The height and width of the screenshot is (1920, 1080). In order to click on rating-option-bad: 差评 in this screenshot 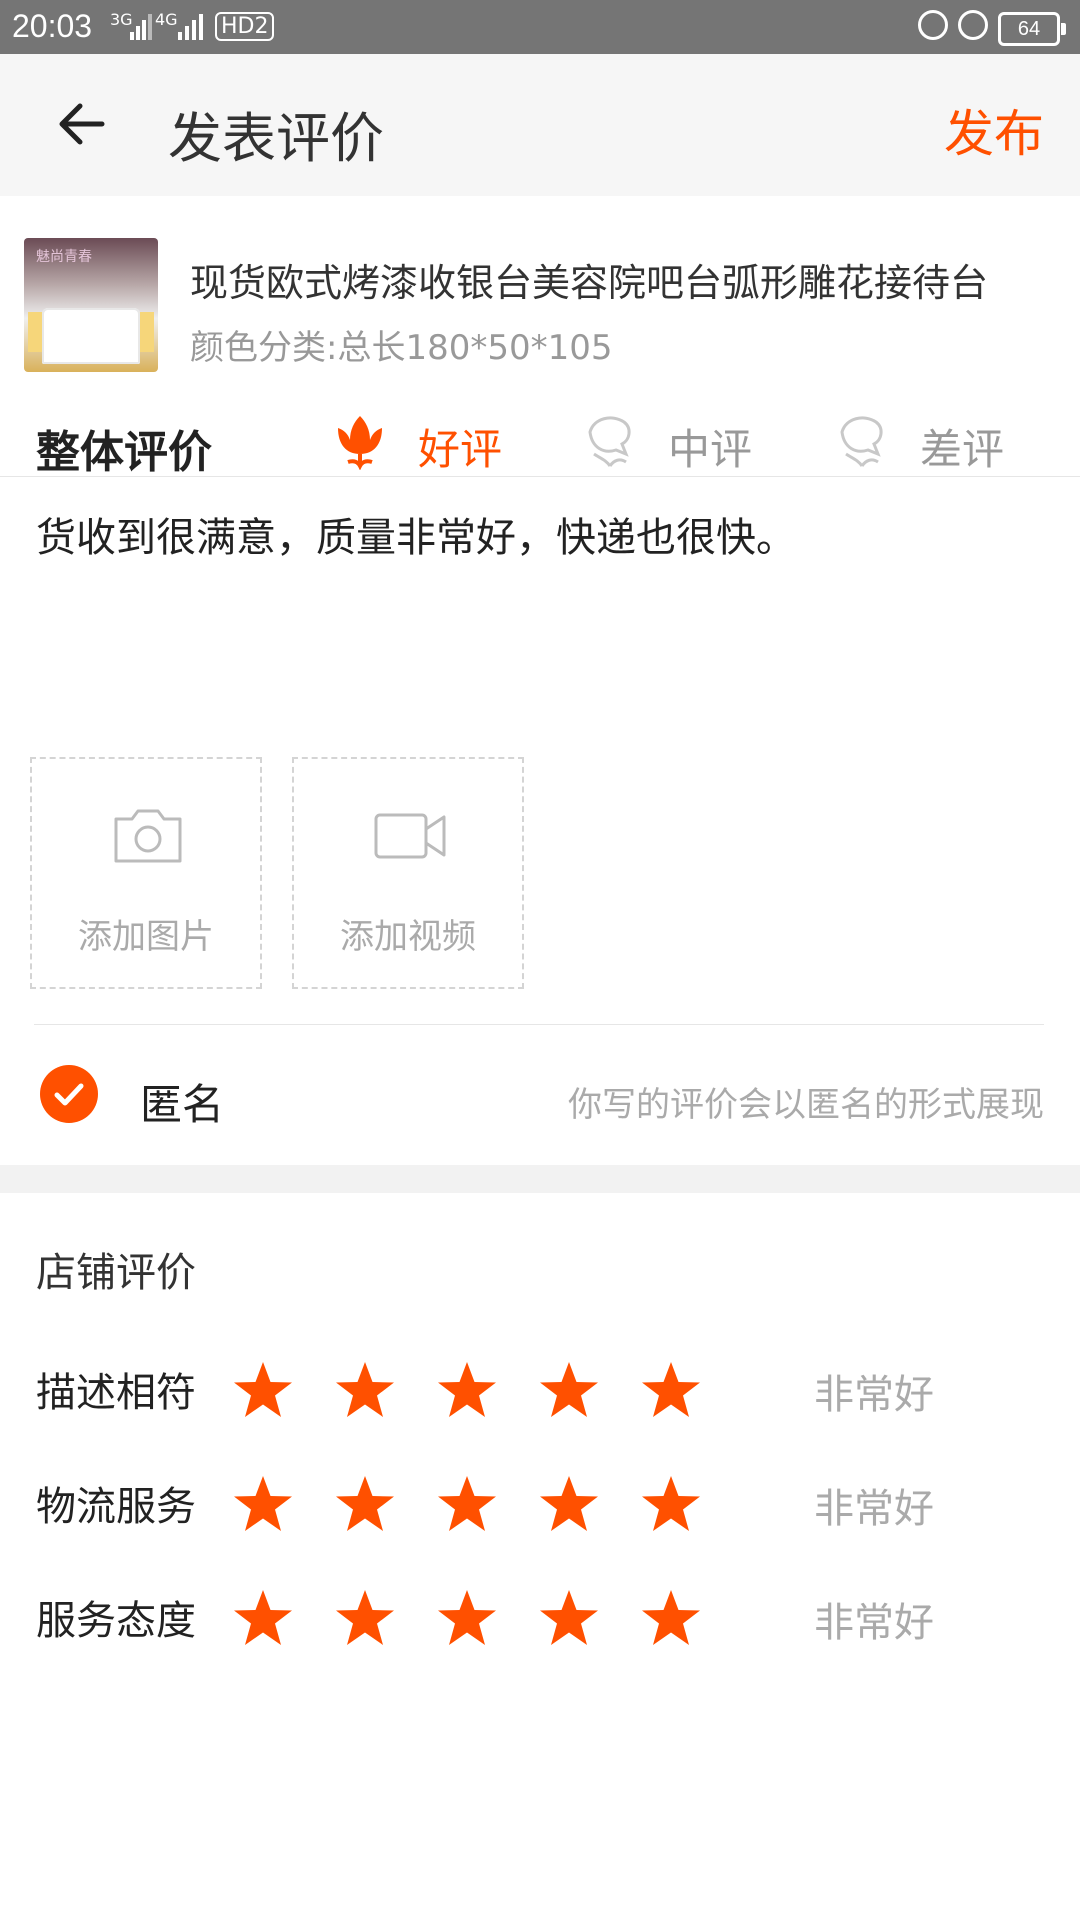, I will do `click(922, 442)`.